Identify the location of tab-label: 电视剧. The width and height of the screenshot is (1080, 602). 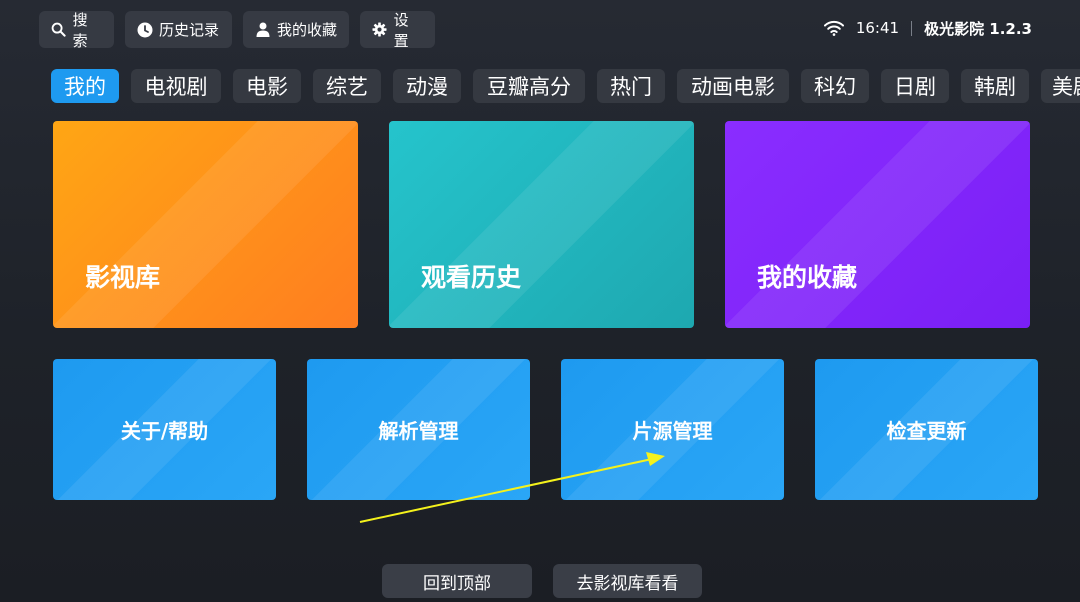
(176, 87).